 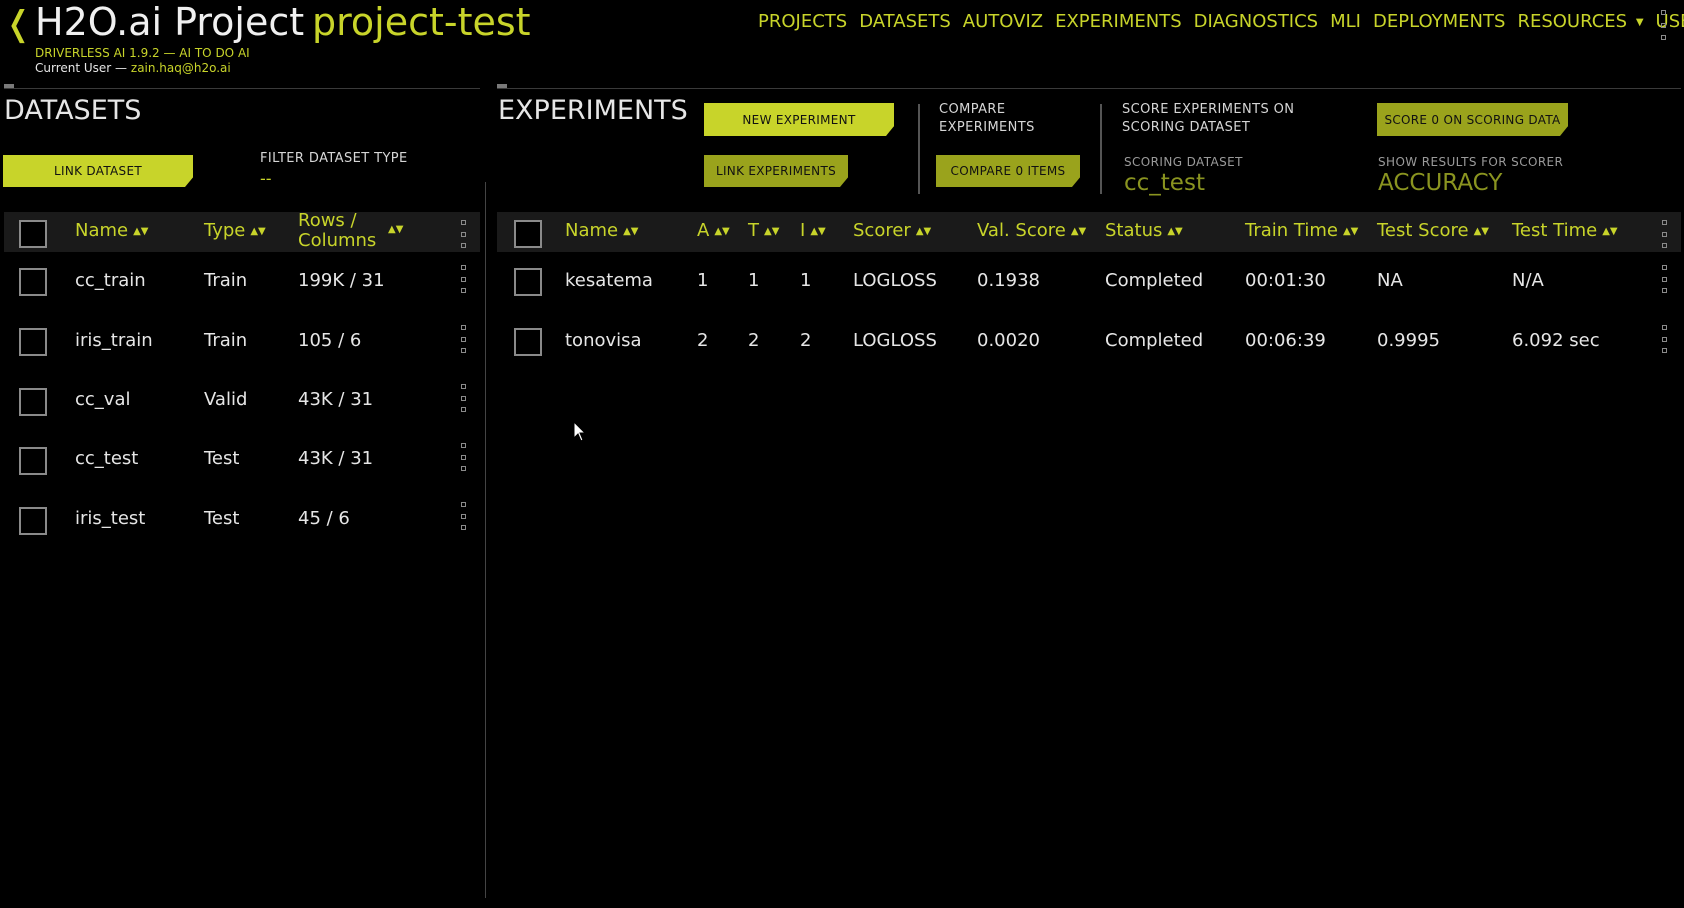 I want to click on link-dataset-button: LINK DATASET, so click(x=98, y=171).